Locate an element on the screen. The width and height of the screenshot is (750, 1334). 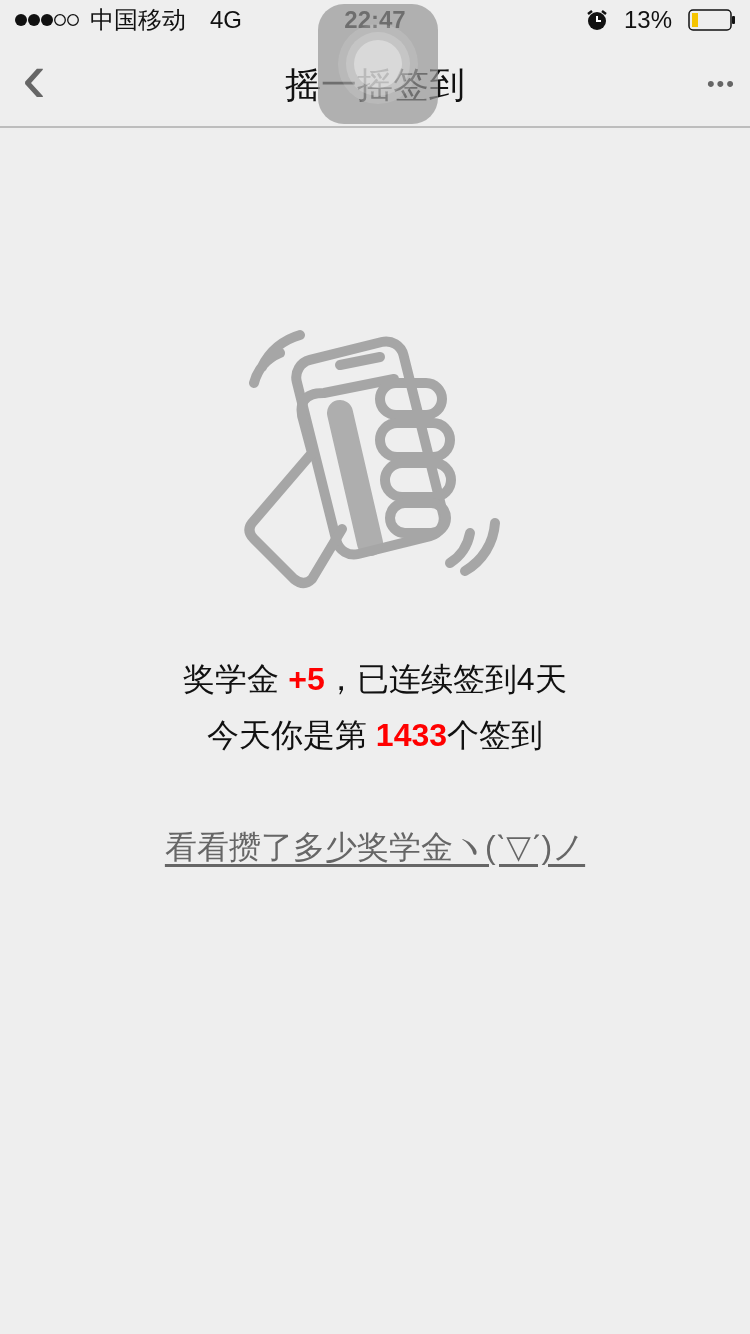
back-button: ‹ is located at coordinates (34, 77).